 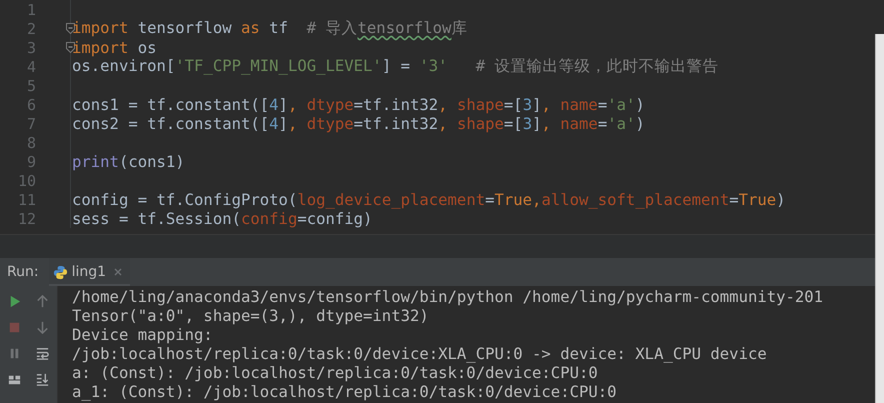 What do you see at coordinates (31, 85) in the screenshot?
I see `line-number: 5` at bounding box center [31, 85].